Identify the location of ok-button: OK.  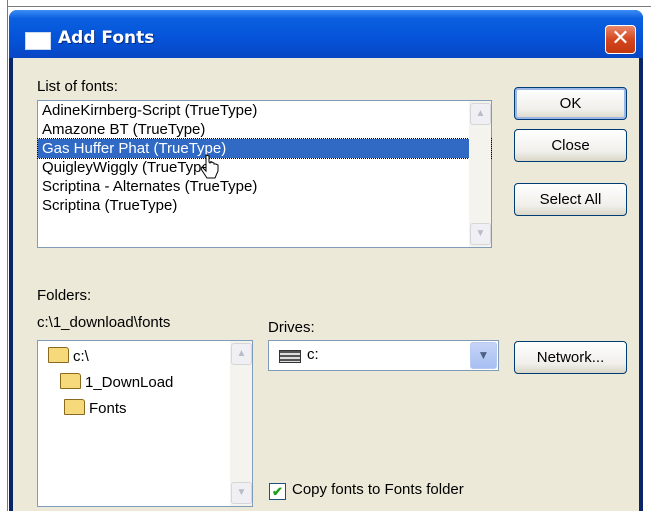
(570, 103).